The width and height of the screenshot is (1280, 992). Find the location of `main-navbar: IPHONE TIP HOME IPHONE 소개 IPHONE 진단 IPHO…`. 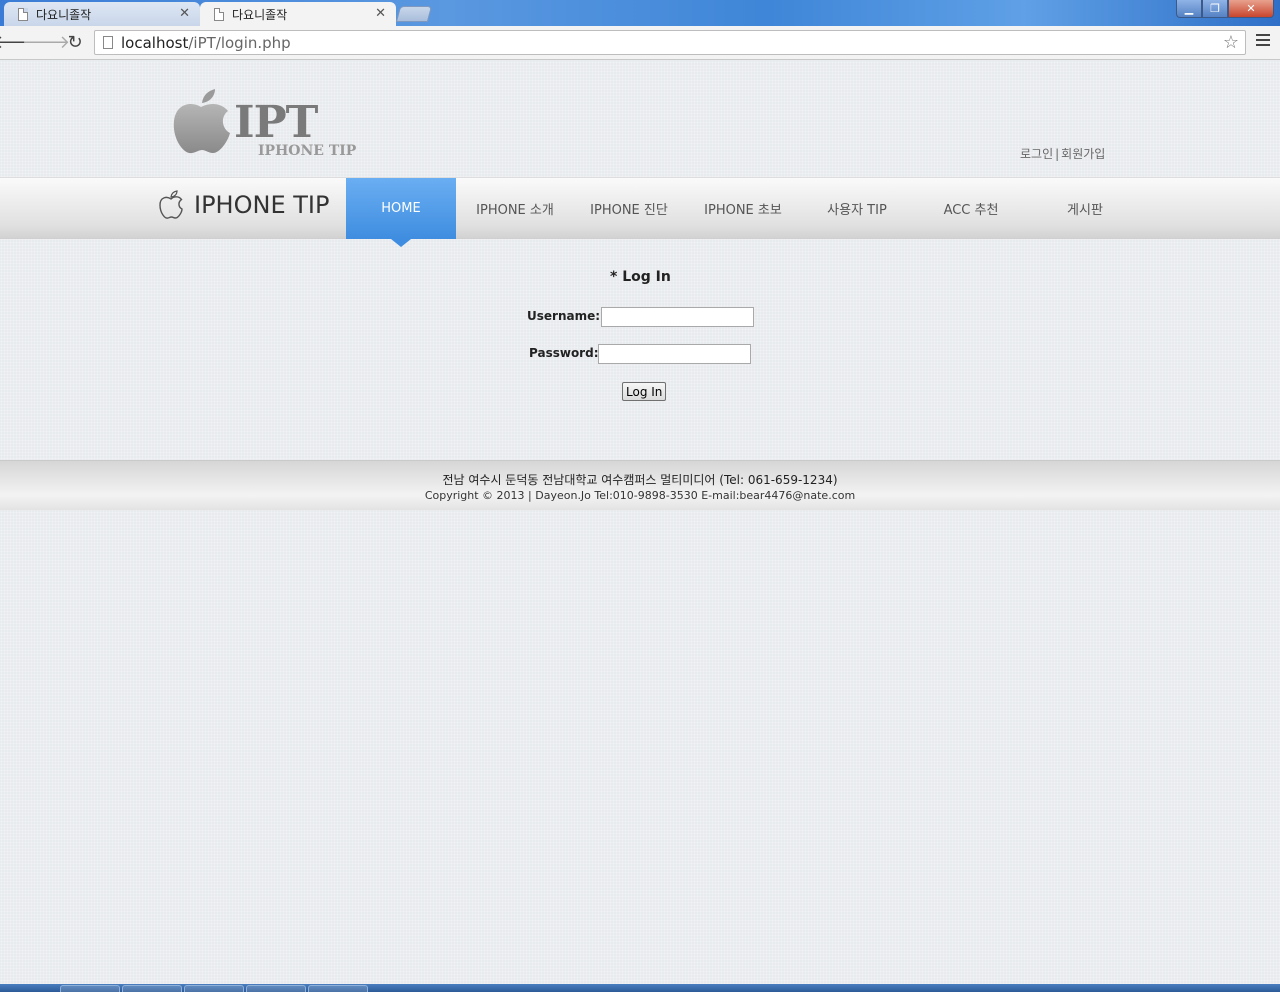

main-navbar: IPHONE TIP HOME IPHONE 소개 IPHONE 진단 IPHO… is located at coordinates (640, 212).